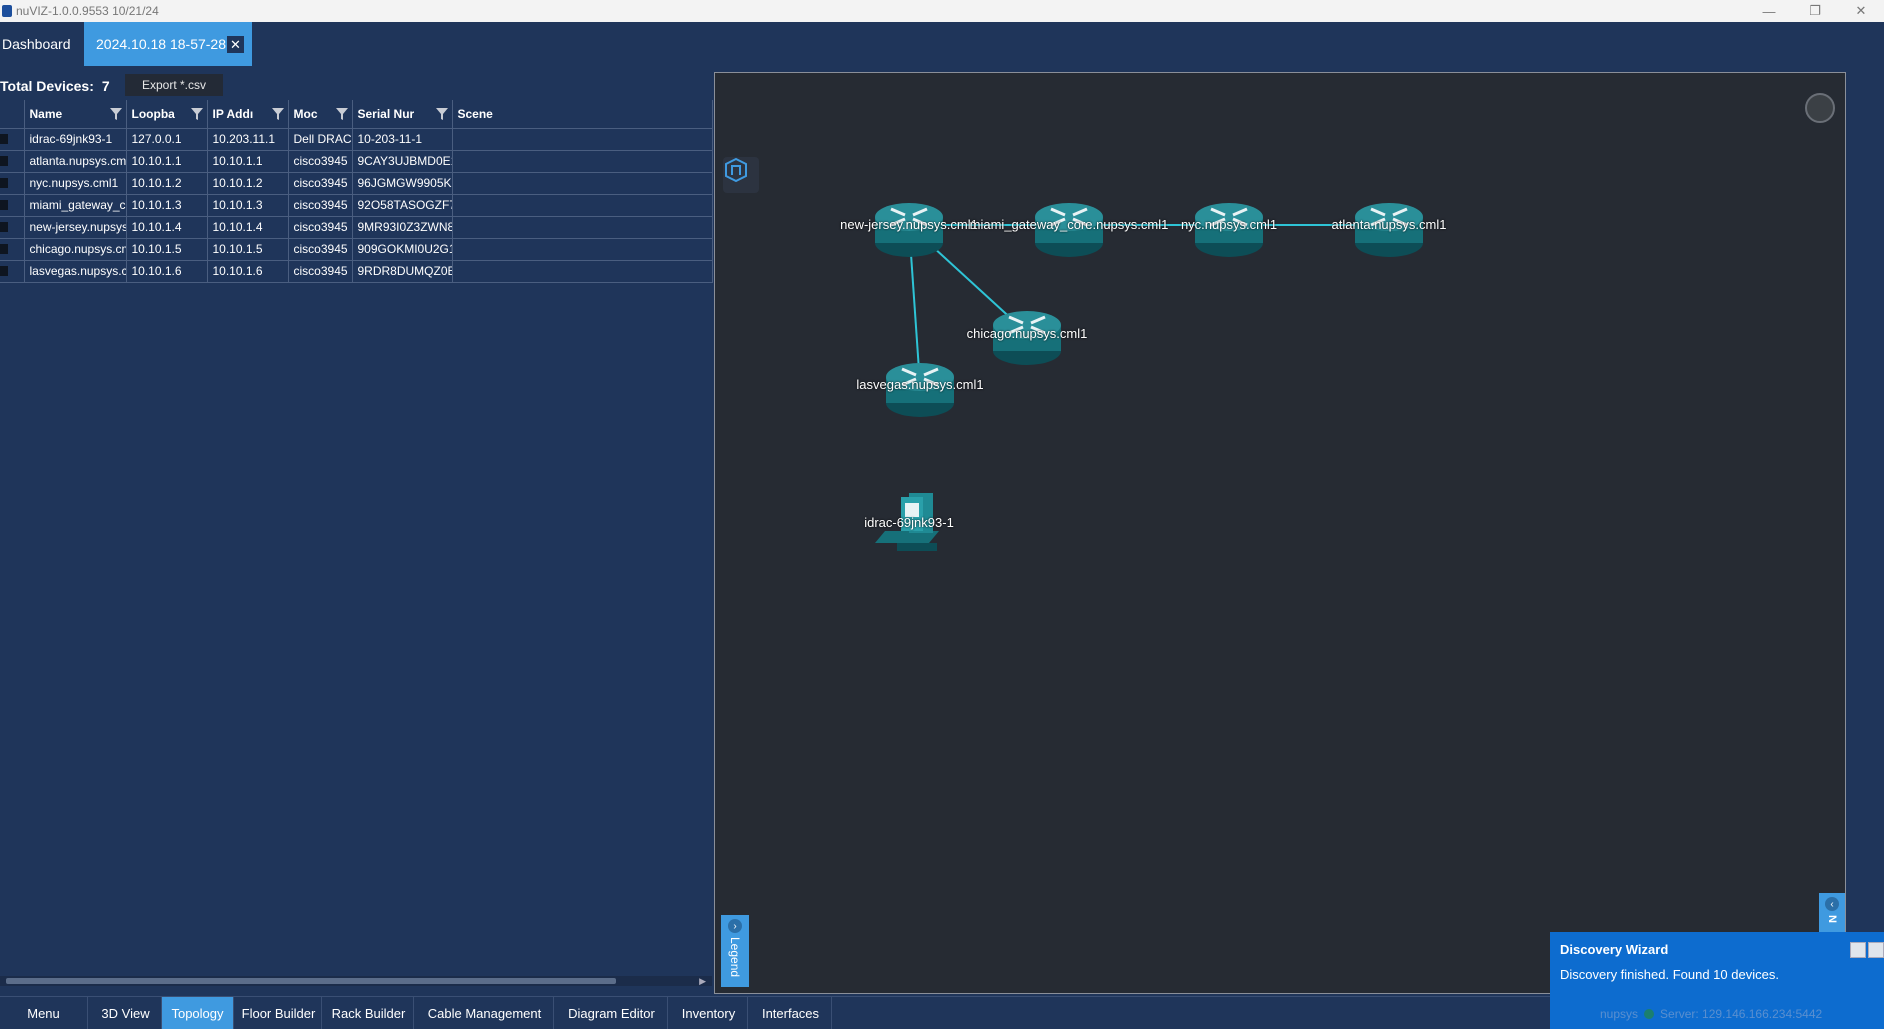  Describe the element at coordinates (1389, 224) in the screenshot. I see `node-label: atlanta.nupsys.cml1` at that location.